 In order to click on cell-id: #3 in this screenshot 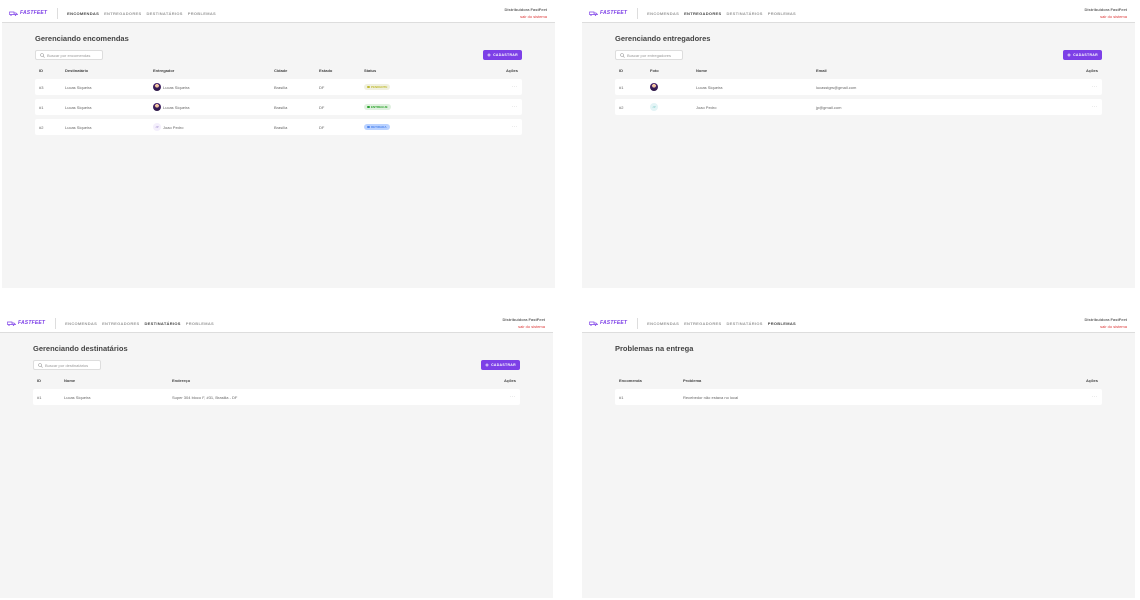, I will do `click(52, 87)`.